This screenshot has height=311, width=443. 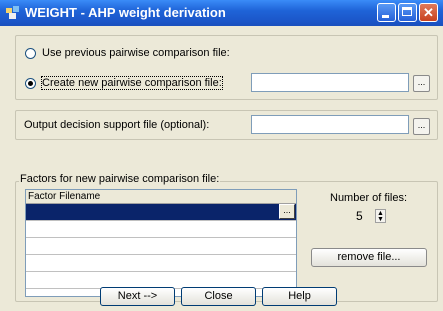 I want to click on create-new-option: Create new pairwise comparison file:, so click(x=124, y=83).